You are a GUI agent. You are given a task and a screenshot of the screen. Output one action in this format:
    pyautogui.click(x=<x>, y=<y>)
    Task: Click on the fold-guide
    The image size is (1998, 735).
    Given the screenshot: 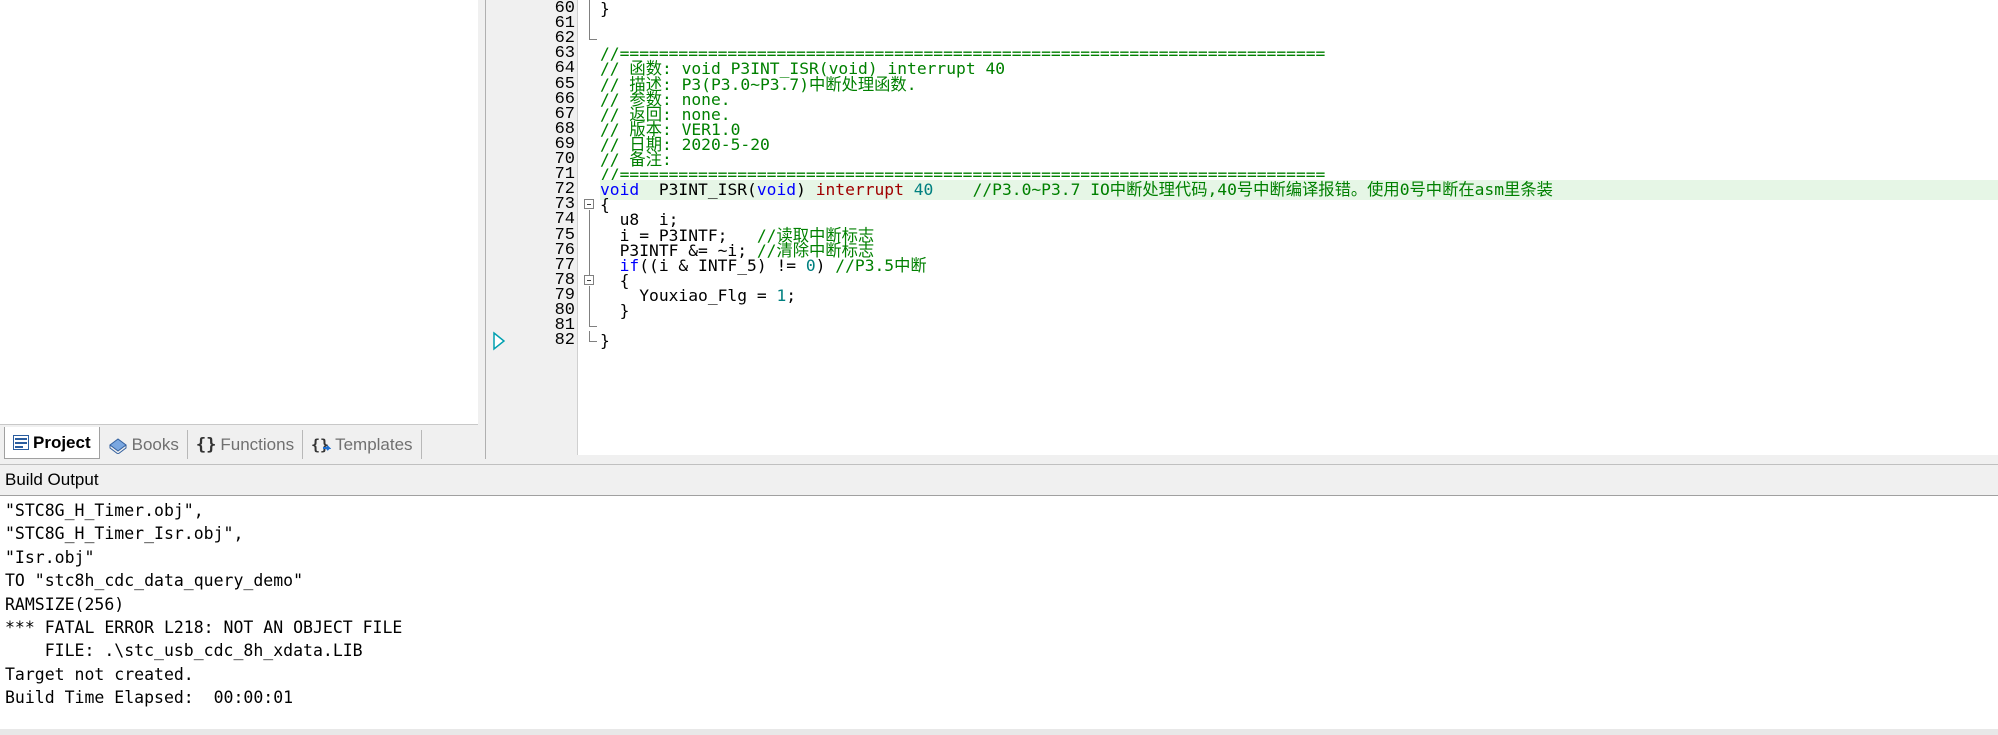 What is the action you would take?
    pyautogui.click(x=590, y=341)
    